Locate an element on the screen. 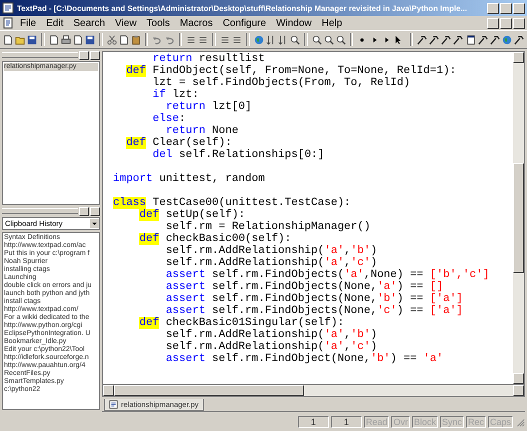 Image resolution: width=527 pixels, height=431 pixels. scroll-up-button is located at coordinates (518, 57).